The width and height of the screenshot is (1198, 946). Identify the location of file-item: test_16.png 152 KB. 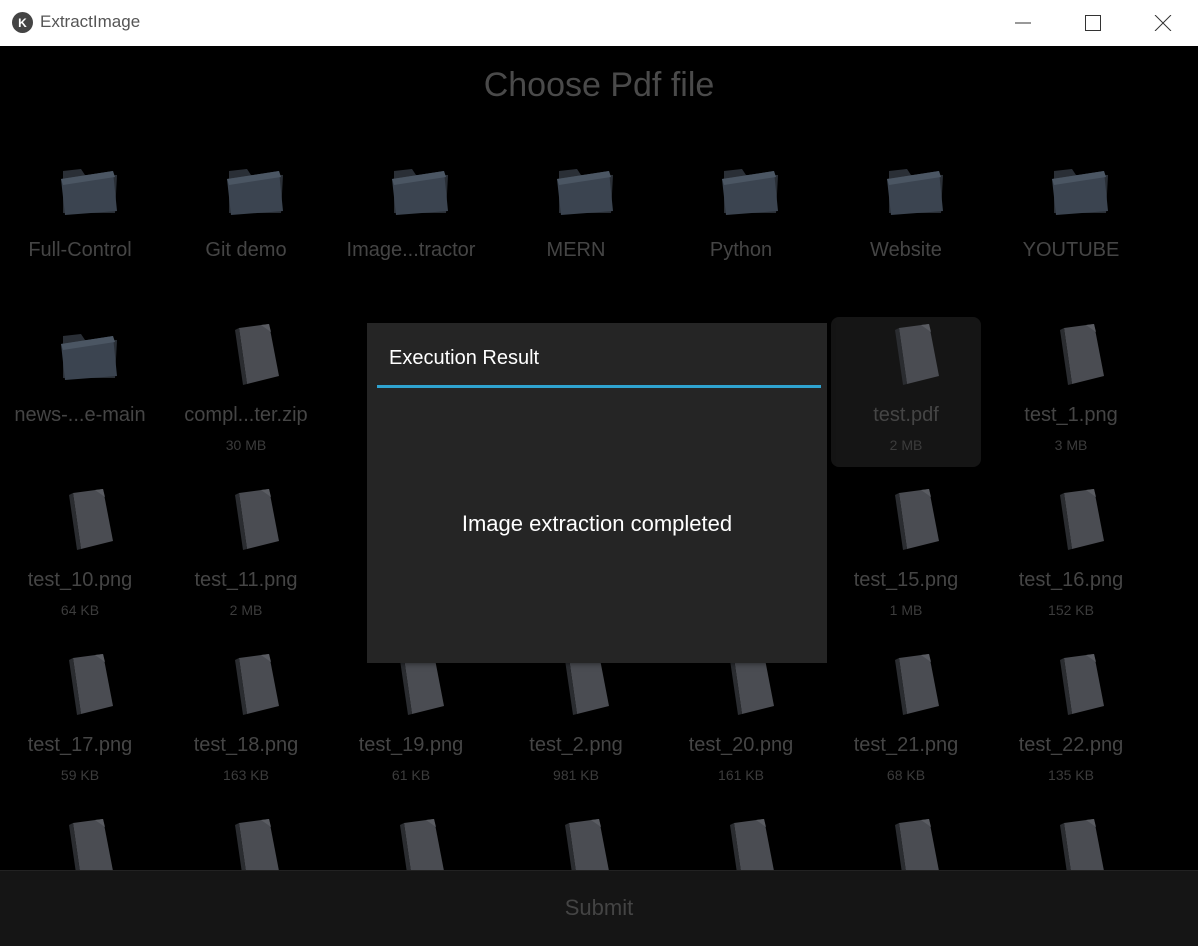
(1071, 546).